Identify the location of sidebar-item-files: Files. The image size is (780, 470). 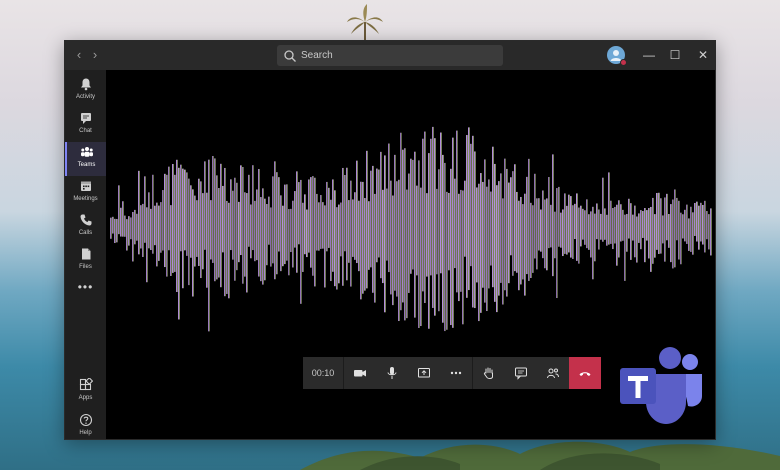
(85, 261).